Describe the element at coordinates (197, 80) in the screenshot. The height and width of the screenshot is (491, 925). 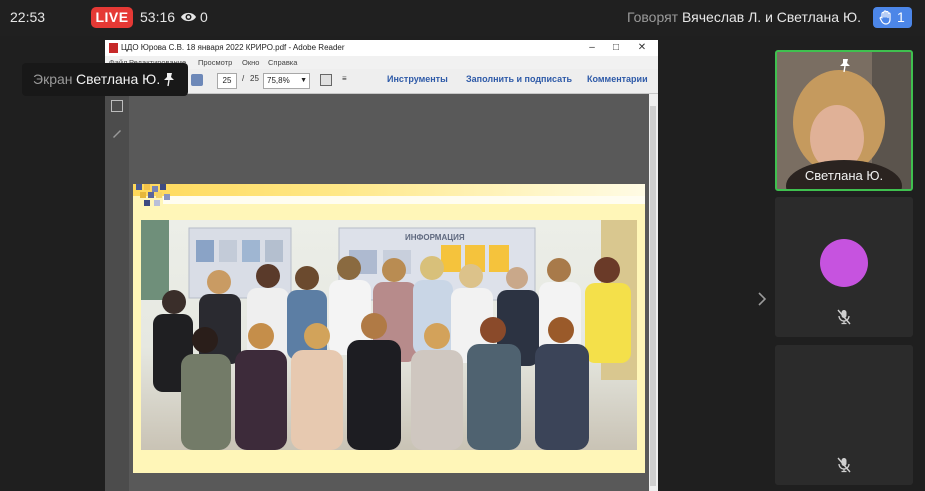
I see `save-icon` at that location.